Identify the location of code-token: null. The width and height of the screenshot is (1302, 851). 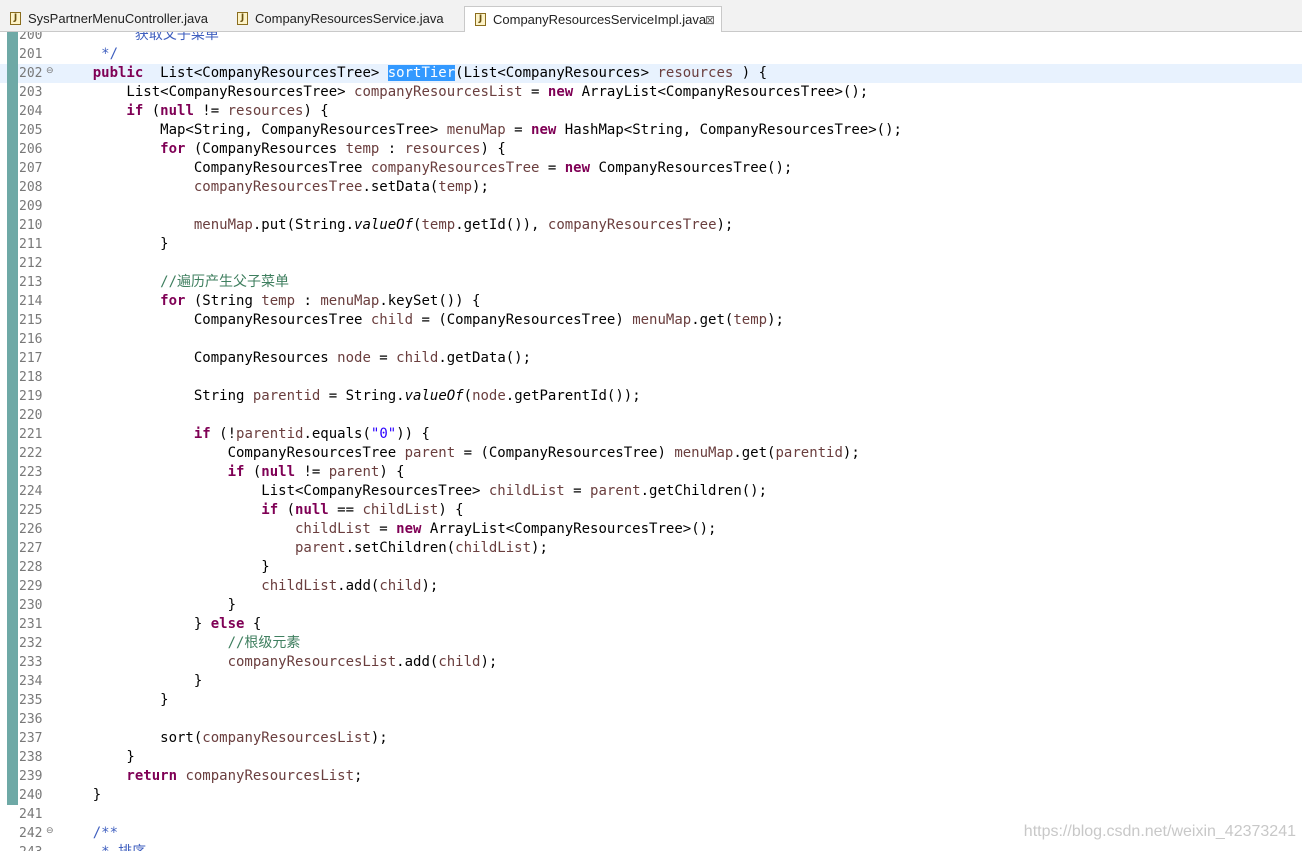
(312, 510).